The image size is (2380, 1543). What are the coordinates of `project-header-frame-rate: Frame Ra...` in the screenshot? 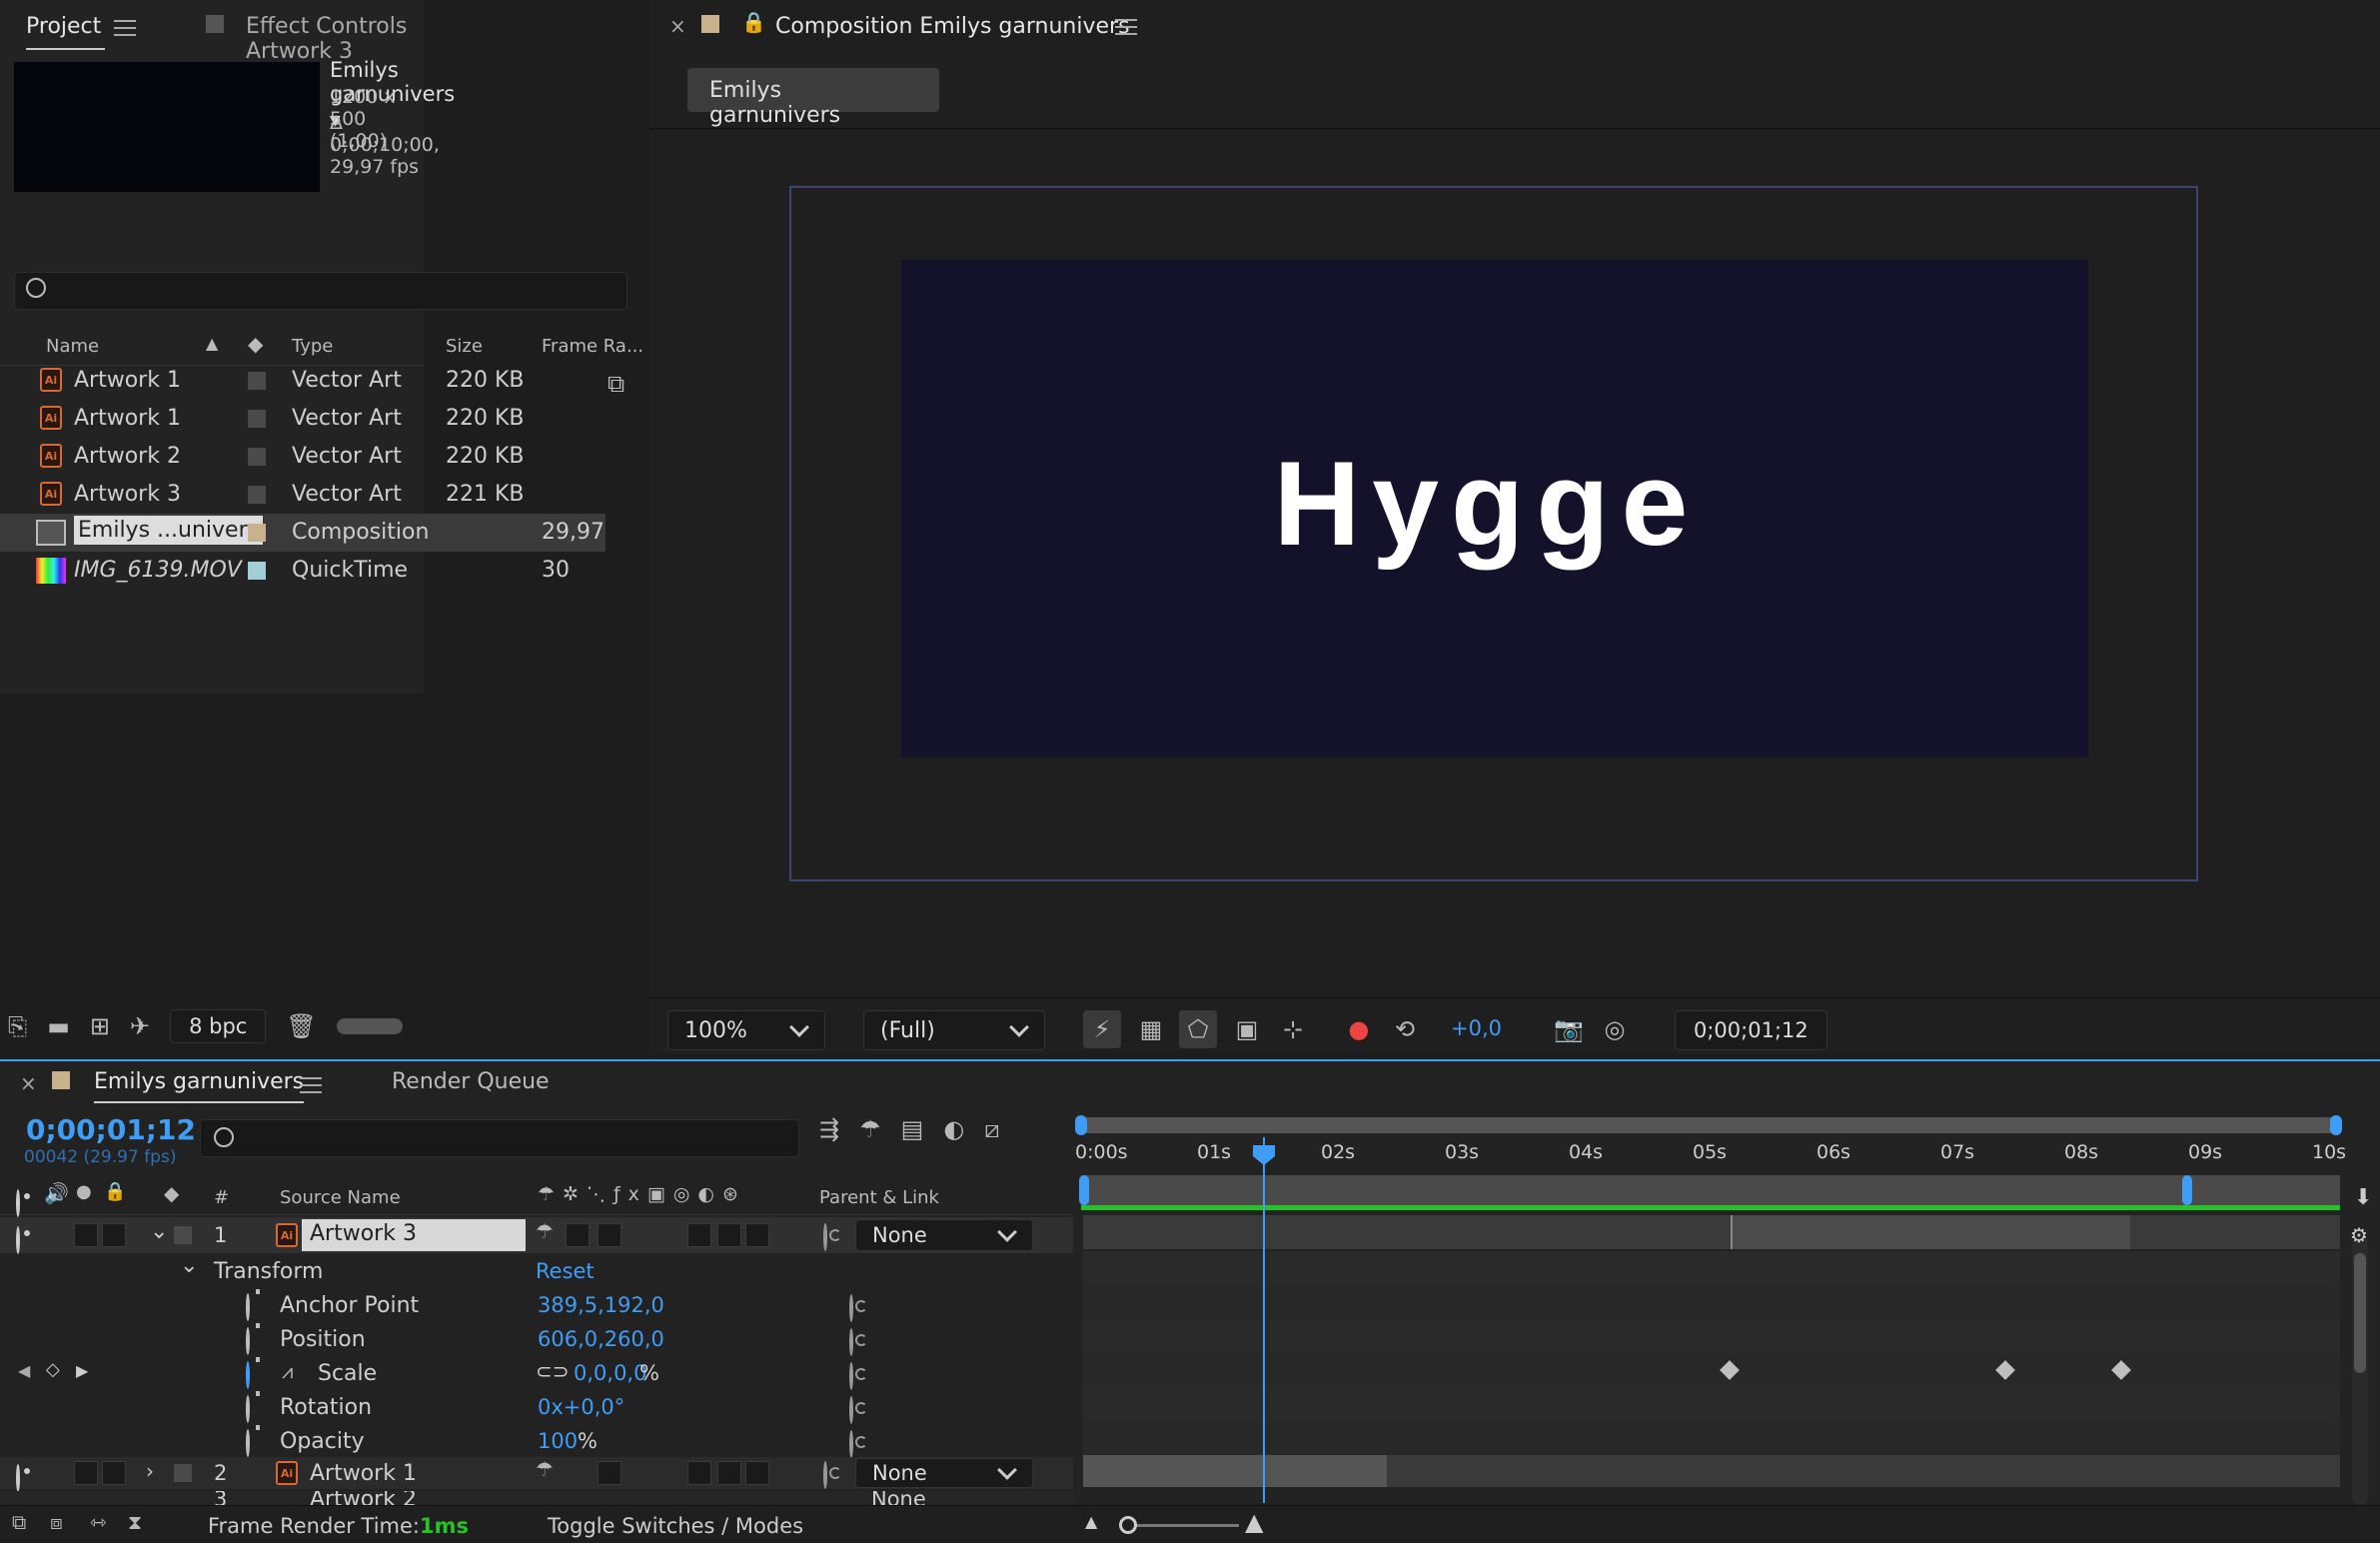 It's located at (593, 346).